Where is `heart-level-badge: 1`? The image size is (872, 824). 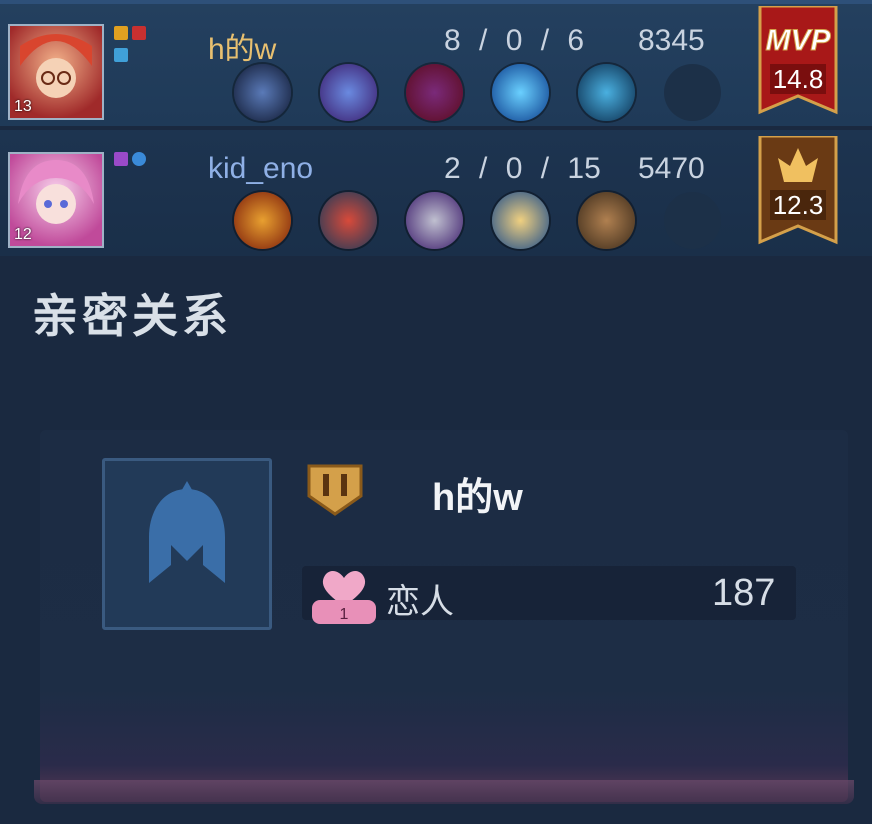
heart-level-badge: 1 is located at coordinates (344, 601).